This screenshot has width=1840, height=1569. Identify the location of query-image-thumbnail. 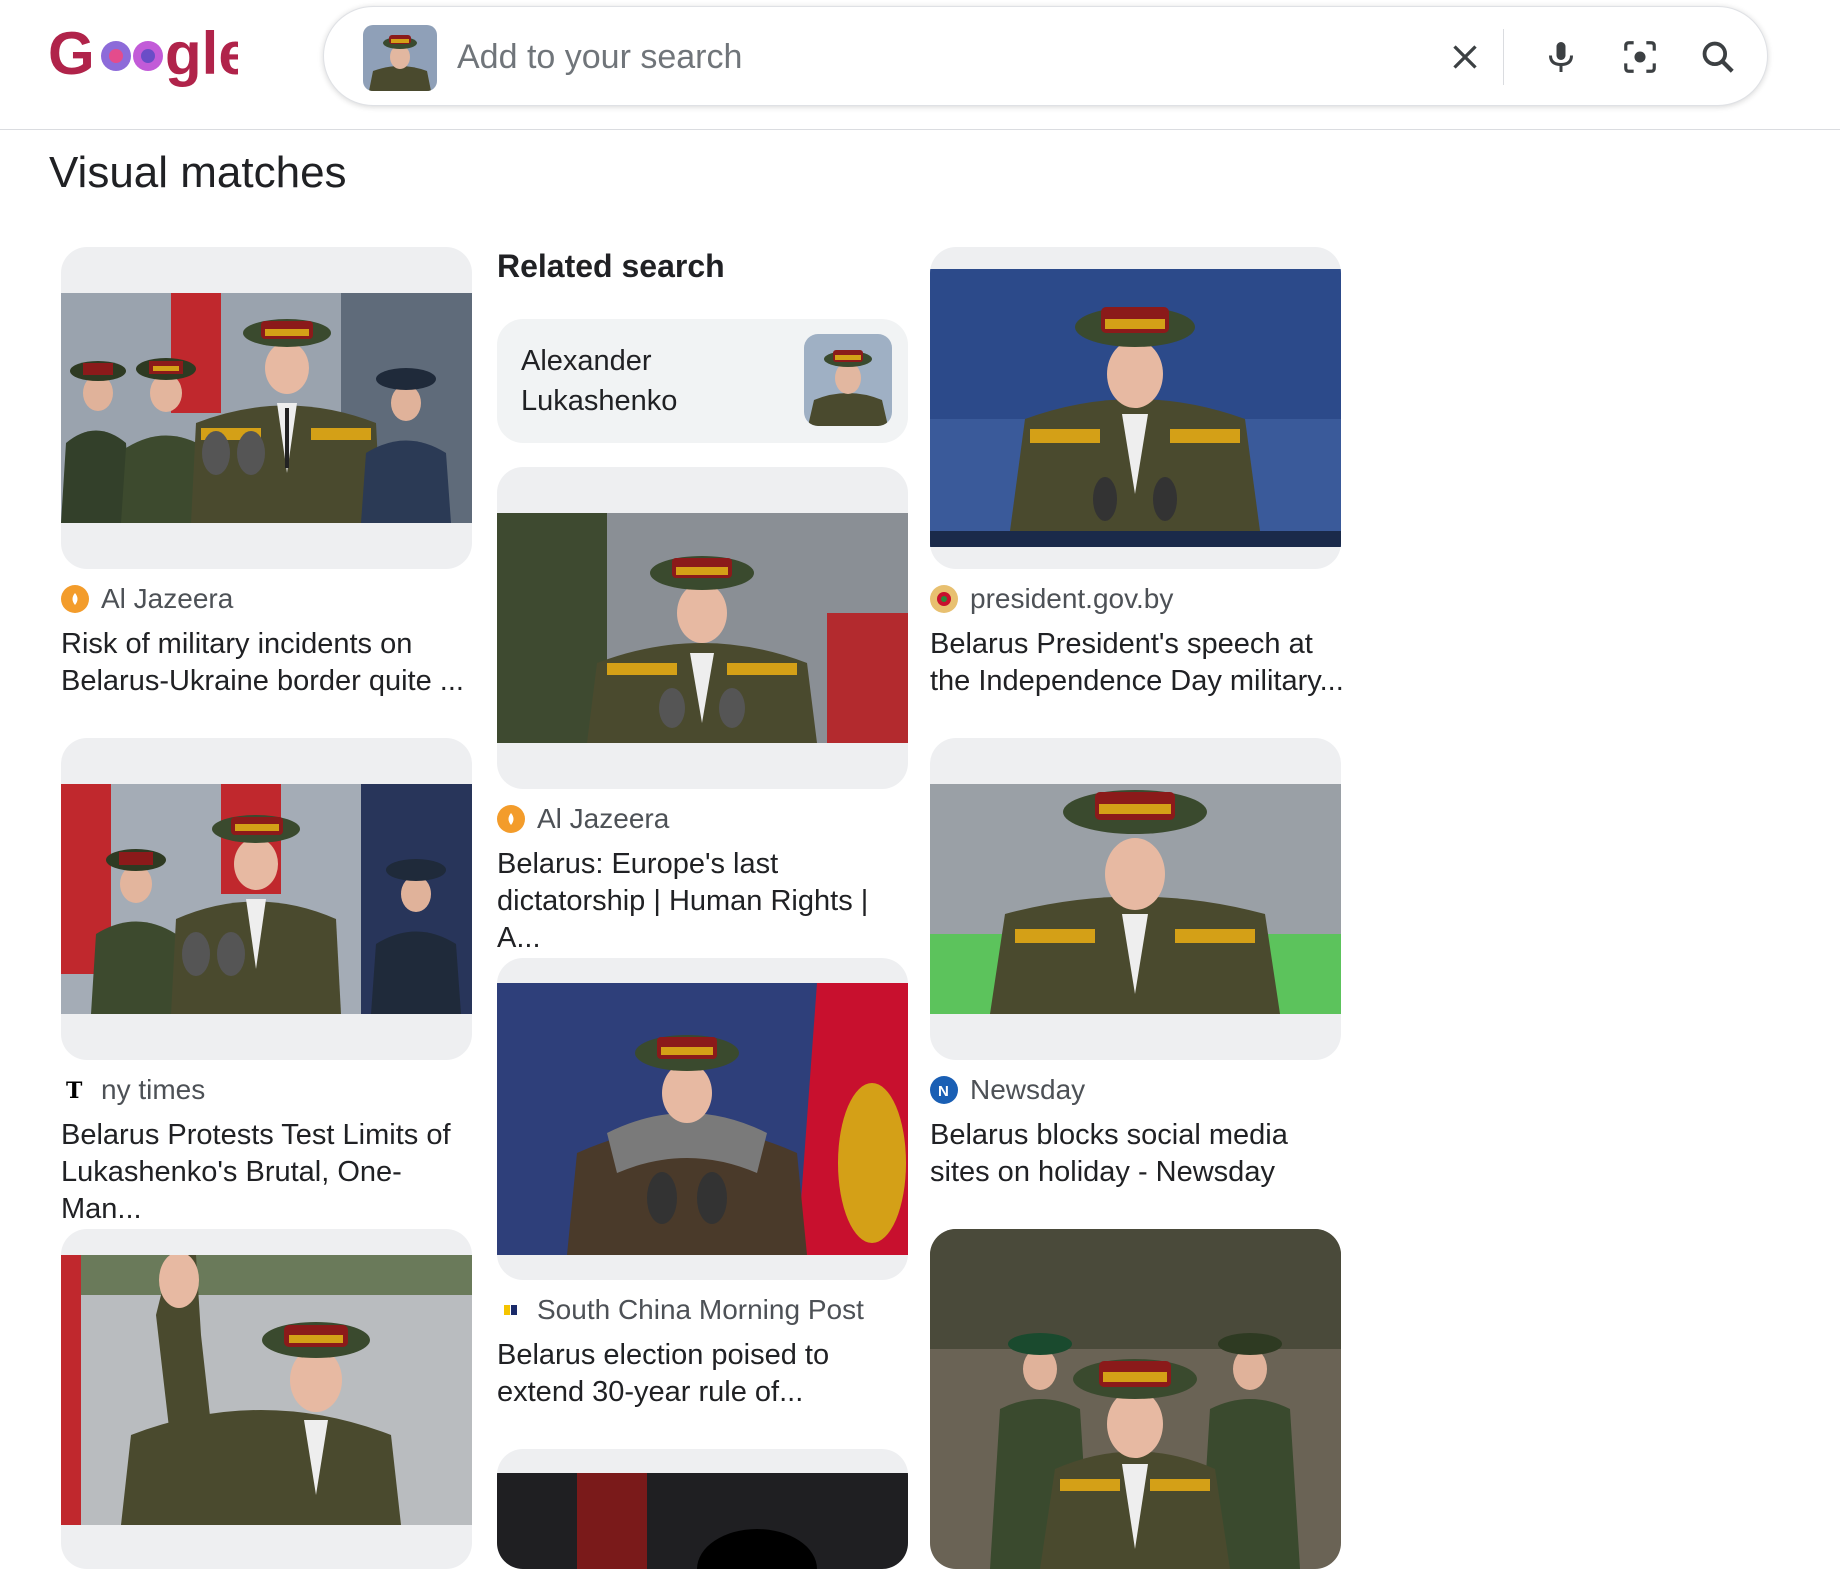
(400, 58).